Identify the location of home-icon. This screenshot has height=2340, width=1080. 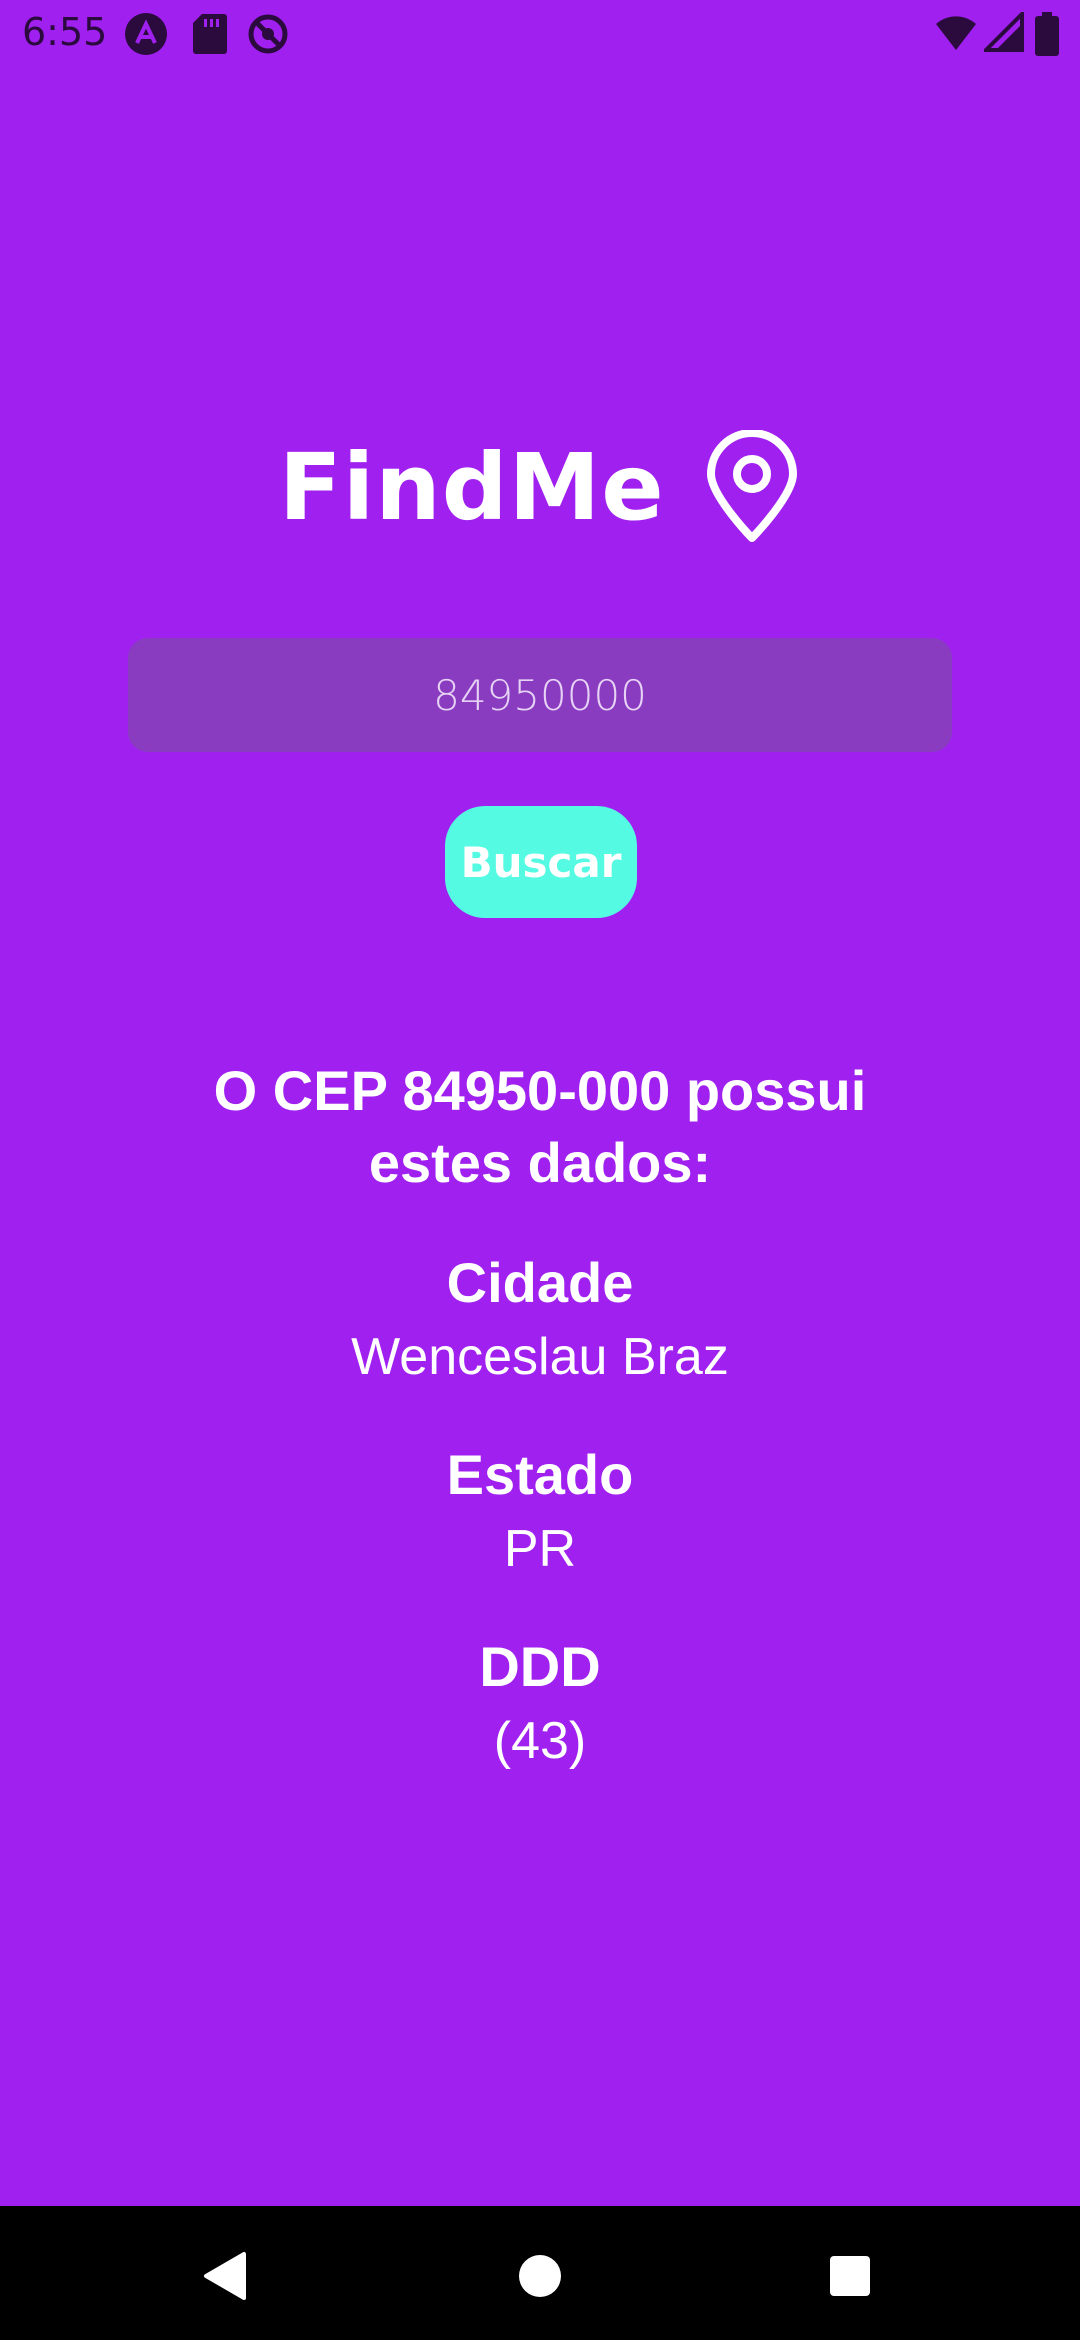
(540, 2276).